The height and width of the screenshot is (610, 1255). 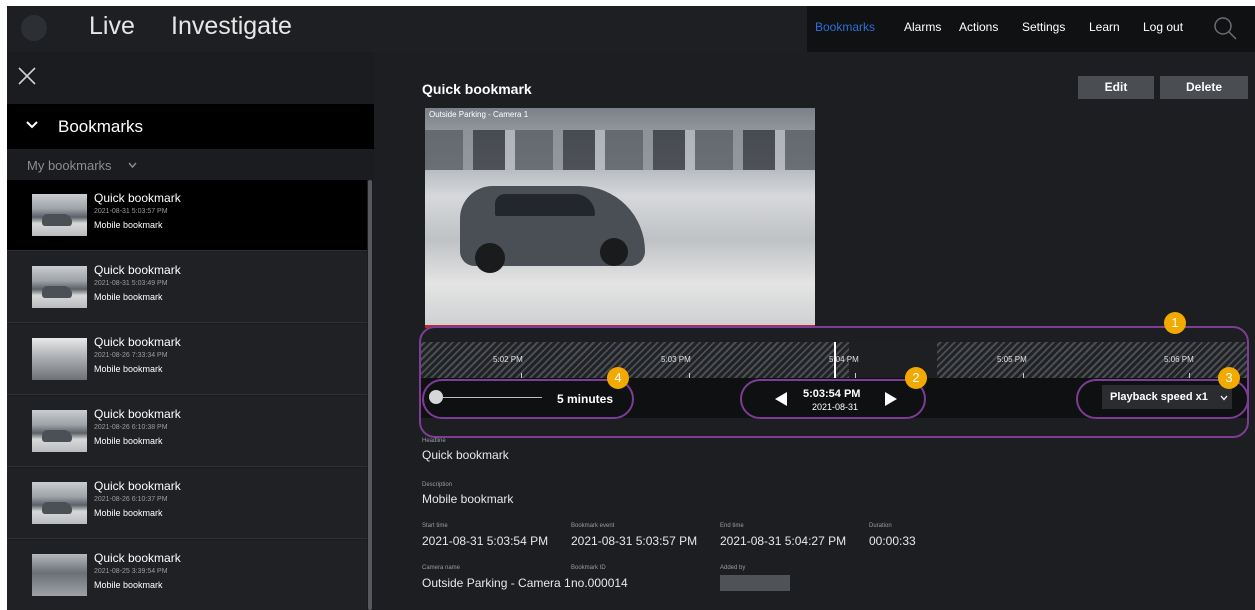 I want to click on video-player: Outside Parking - Camera 1, so click(x=620, y=218).